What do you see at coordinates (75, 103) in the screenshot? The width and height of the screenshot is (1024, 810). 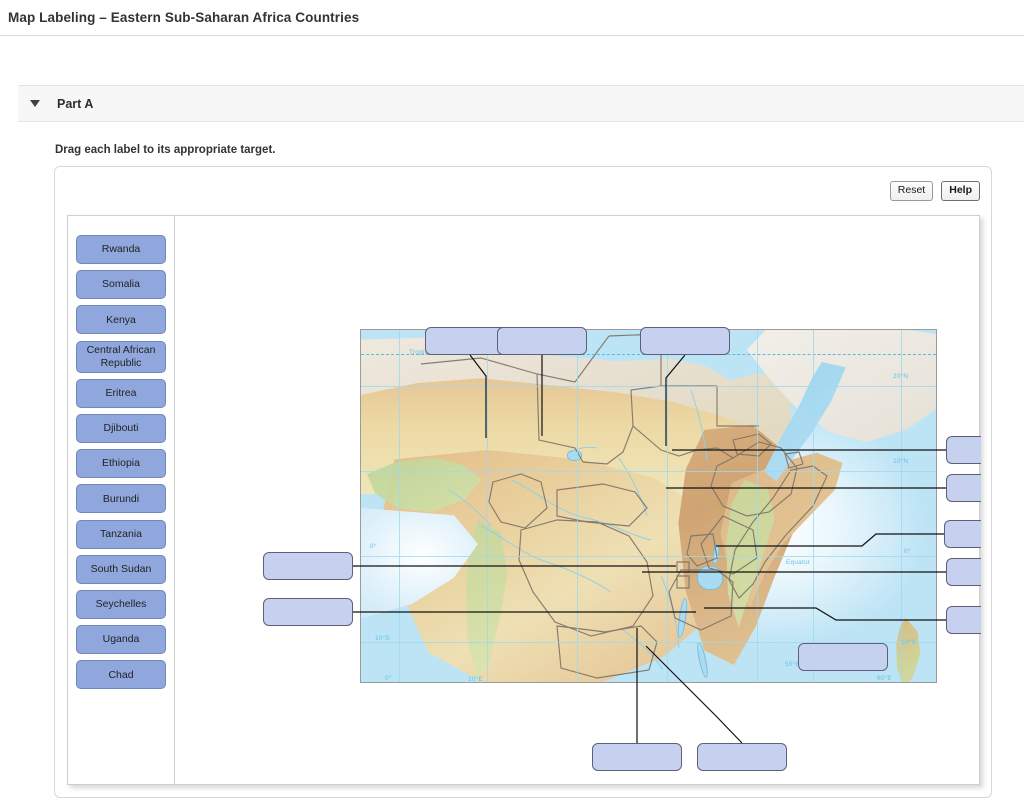 I see `part-a-label: Part A` at bounding box center [75, 103].